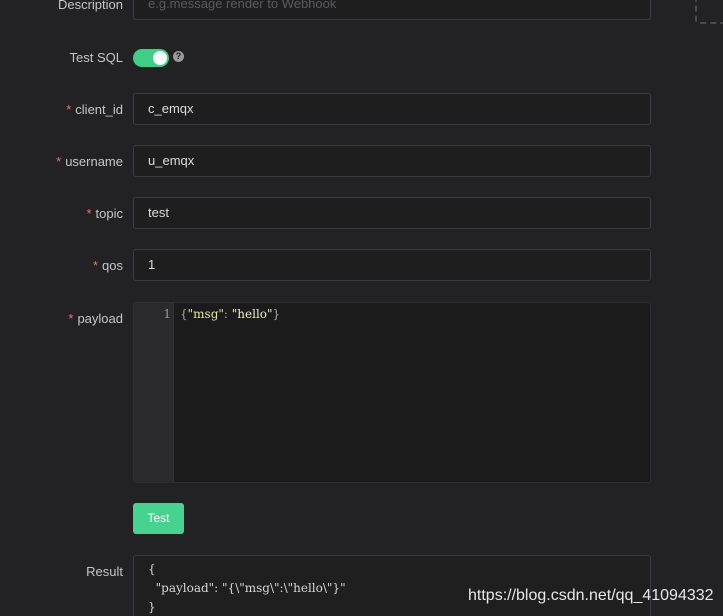  Describe the element at coordinates (104, 571) in the screenshot. I see `result-label: Result` at that location.